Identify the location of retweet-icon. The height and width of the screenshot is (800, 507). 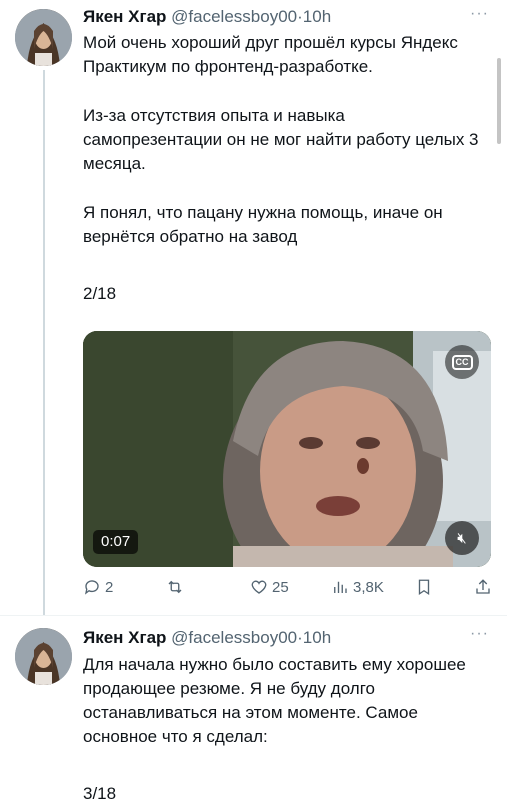
(175, 587).